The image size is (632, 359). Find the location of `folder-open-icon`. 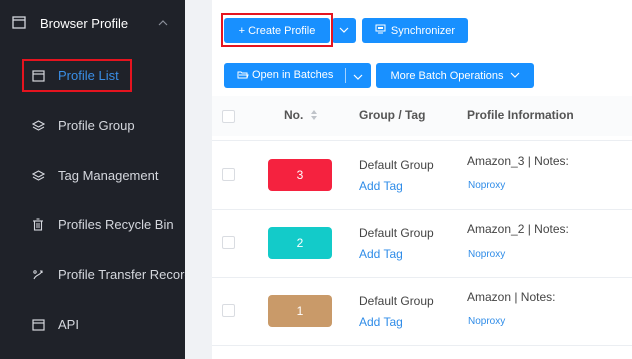

folder-open-icon is located at coordinates (243, 76).